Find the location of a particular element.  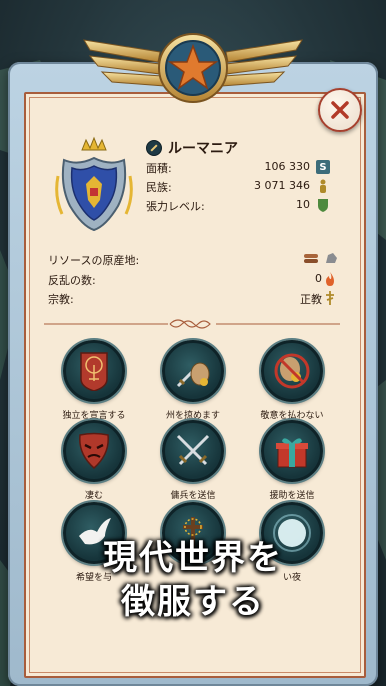

country-header: ルーマニア is located at coordinates (192, 148).